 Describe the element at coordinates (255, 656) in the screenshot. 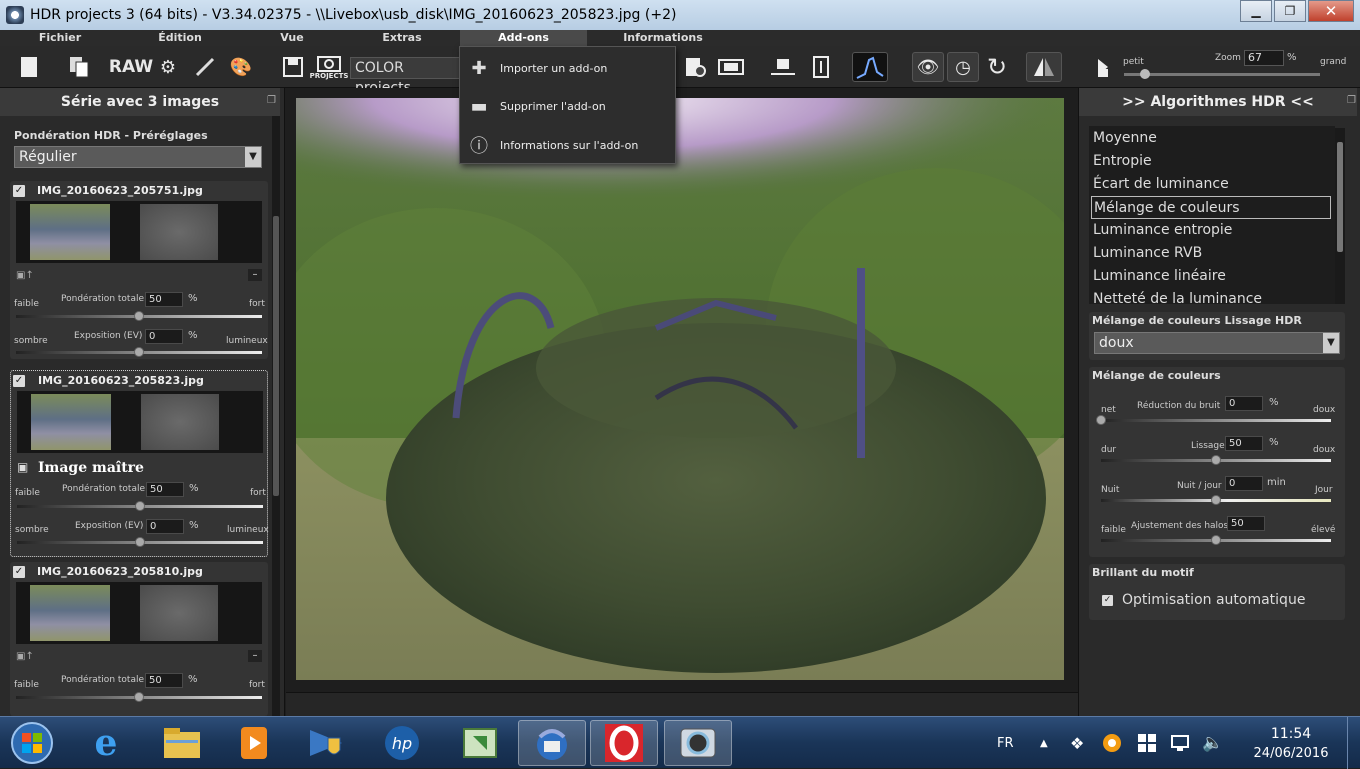

I see `remove-image-3-button: –` at that location.